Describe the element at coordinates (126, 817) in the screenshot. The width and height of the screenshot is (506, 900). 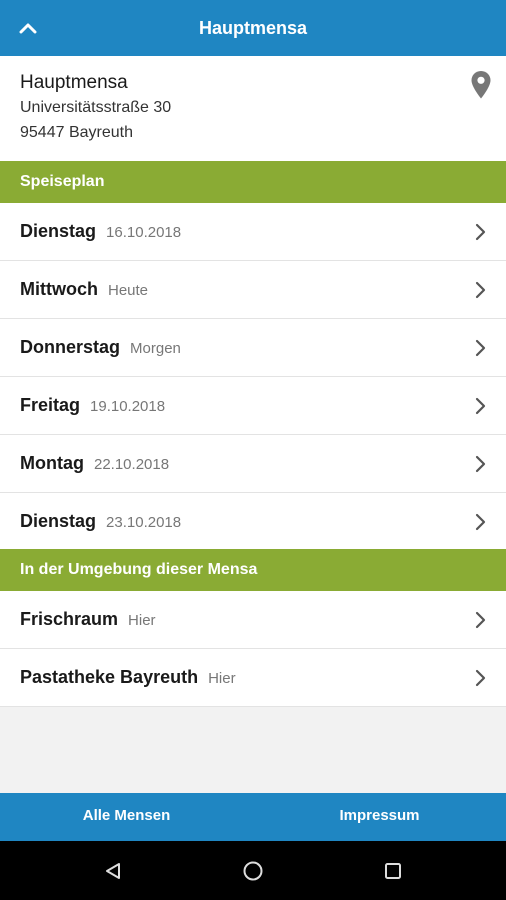
I see `all-mensen-button: Alle Mensen` at that location.